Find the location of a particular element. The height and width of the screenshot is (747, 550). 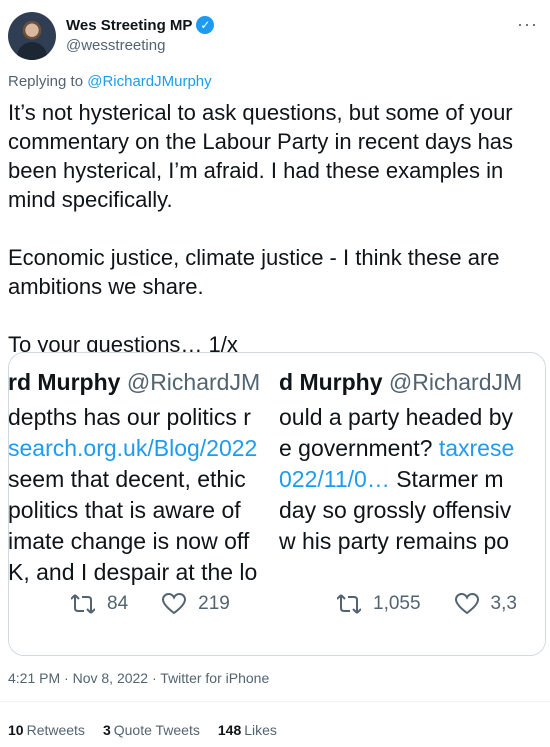

quote-tweets-stat: 3 Quote Tweets is located at coordinates (151, 730).